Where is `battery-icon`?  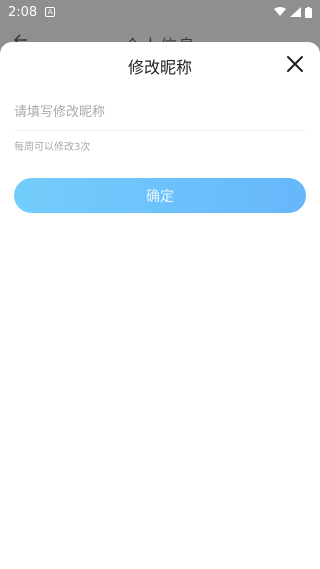
battery-icon is located at coordinates (308, 12).